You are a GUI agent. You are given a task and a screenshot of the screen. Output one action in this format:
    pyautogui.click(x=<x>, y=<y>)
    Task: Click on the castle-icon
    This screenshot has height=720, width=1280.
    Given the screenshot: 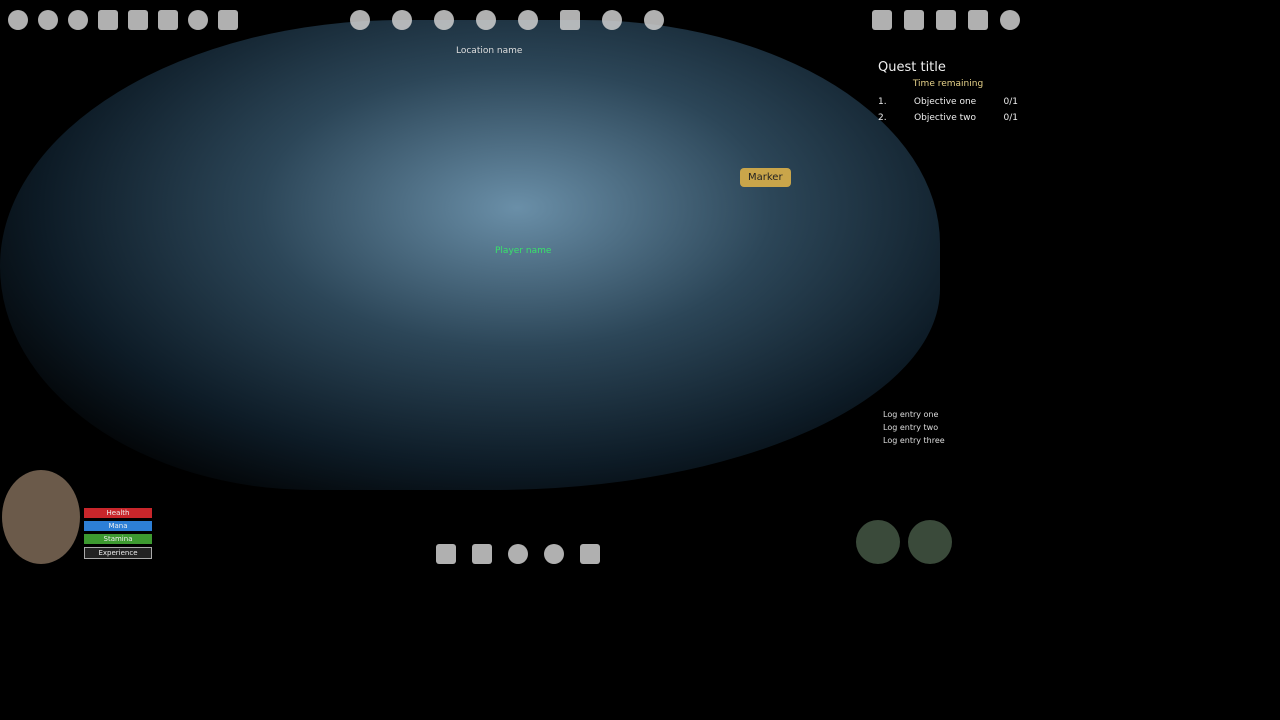 What is the action you would take?
    pyautogui.click(x=228, y=20)
    